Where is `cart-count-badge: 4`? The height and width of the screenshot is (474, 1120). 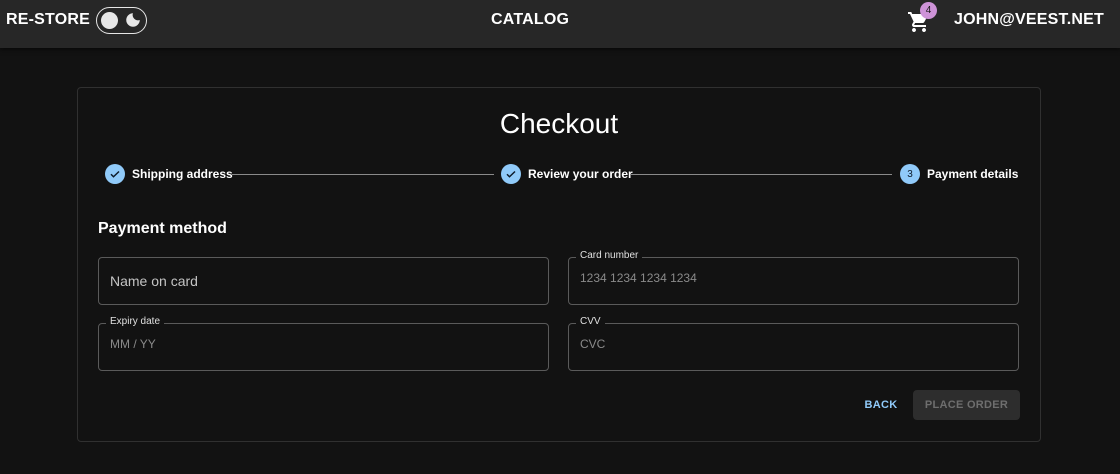 cart-count-badge: 4 is located at coordinates (928, 10).